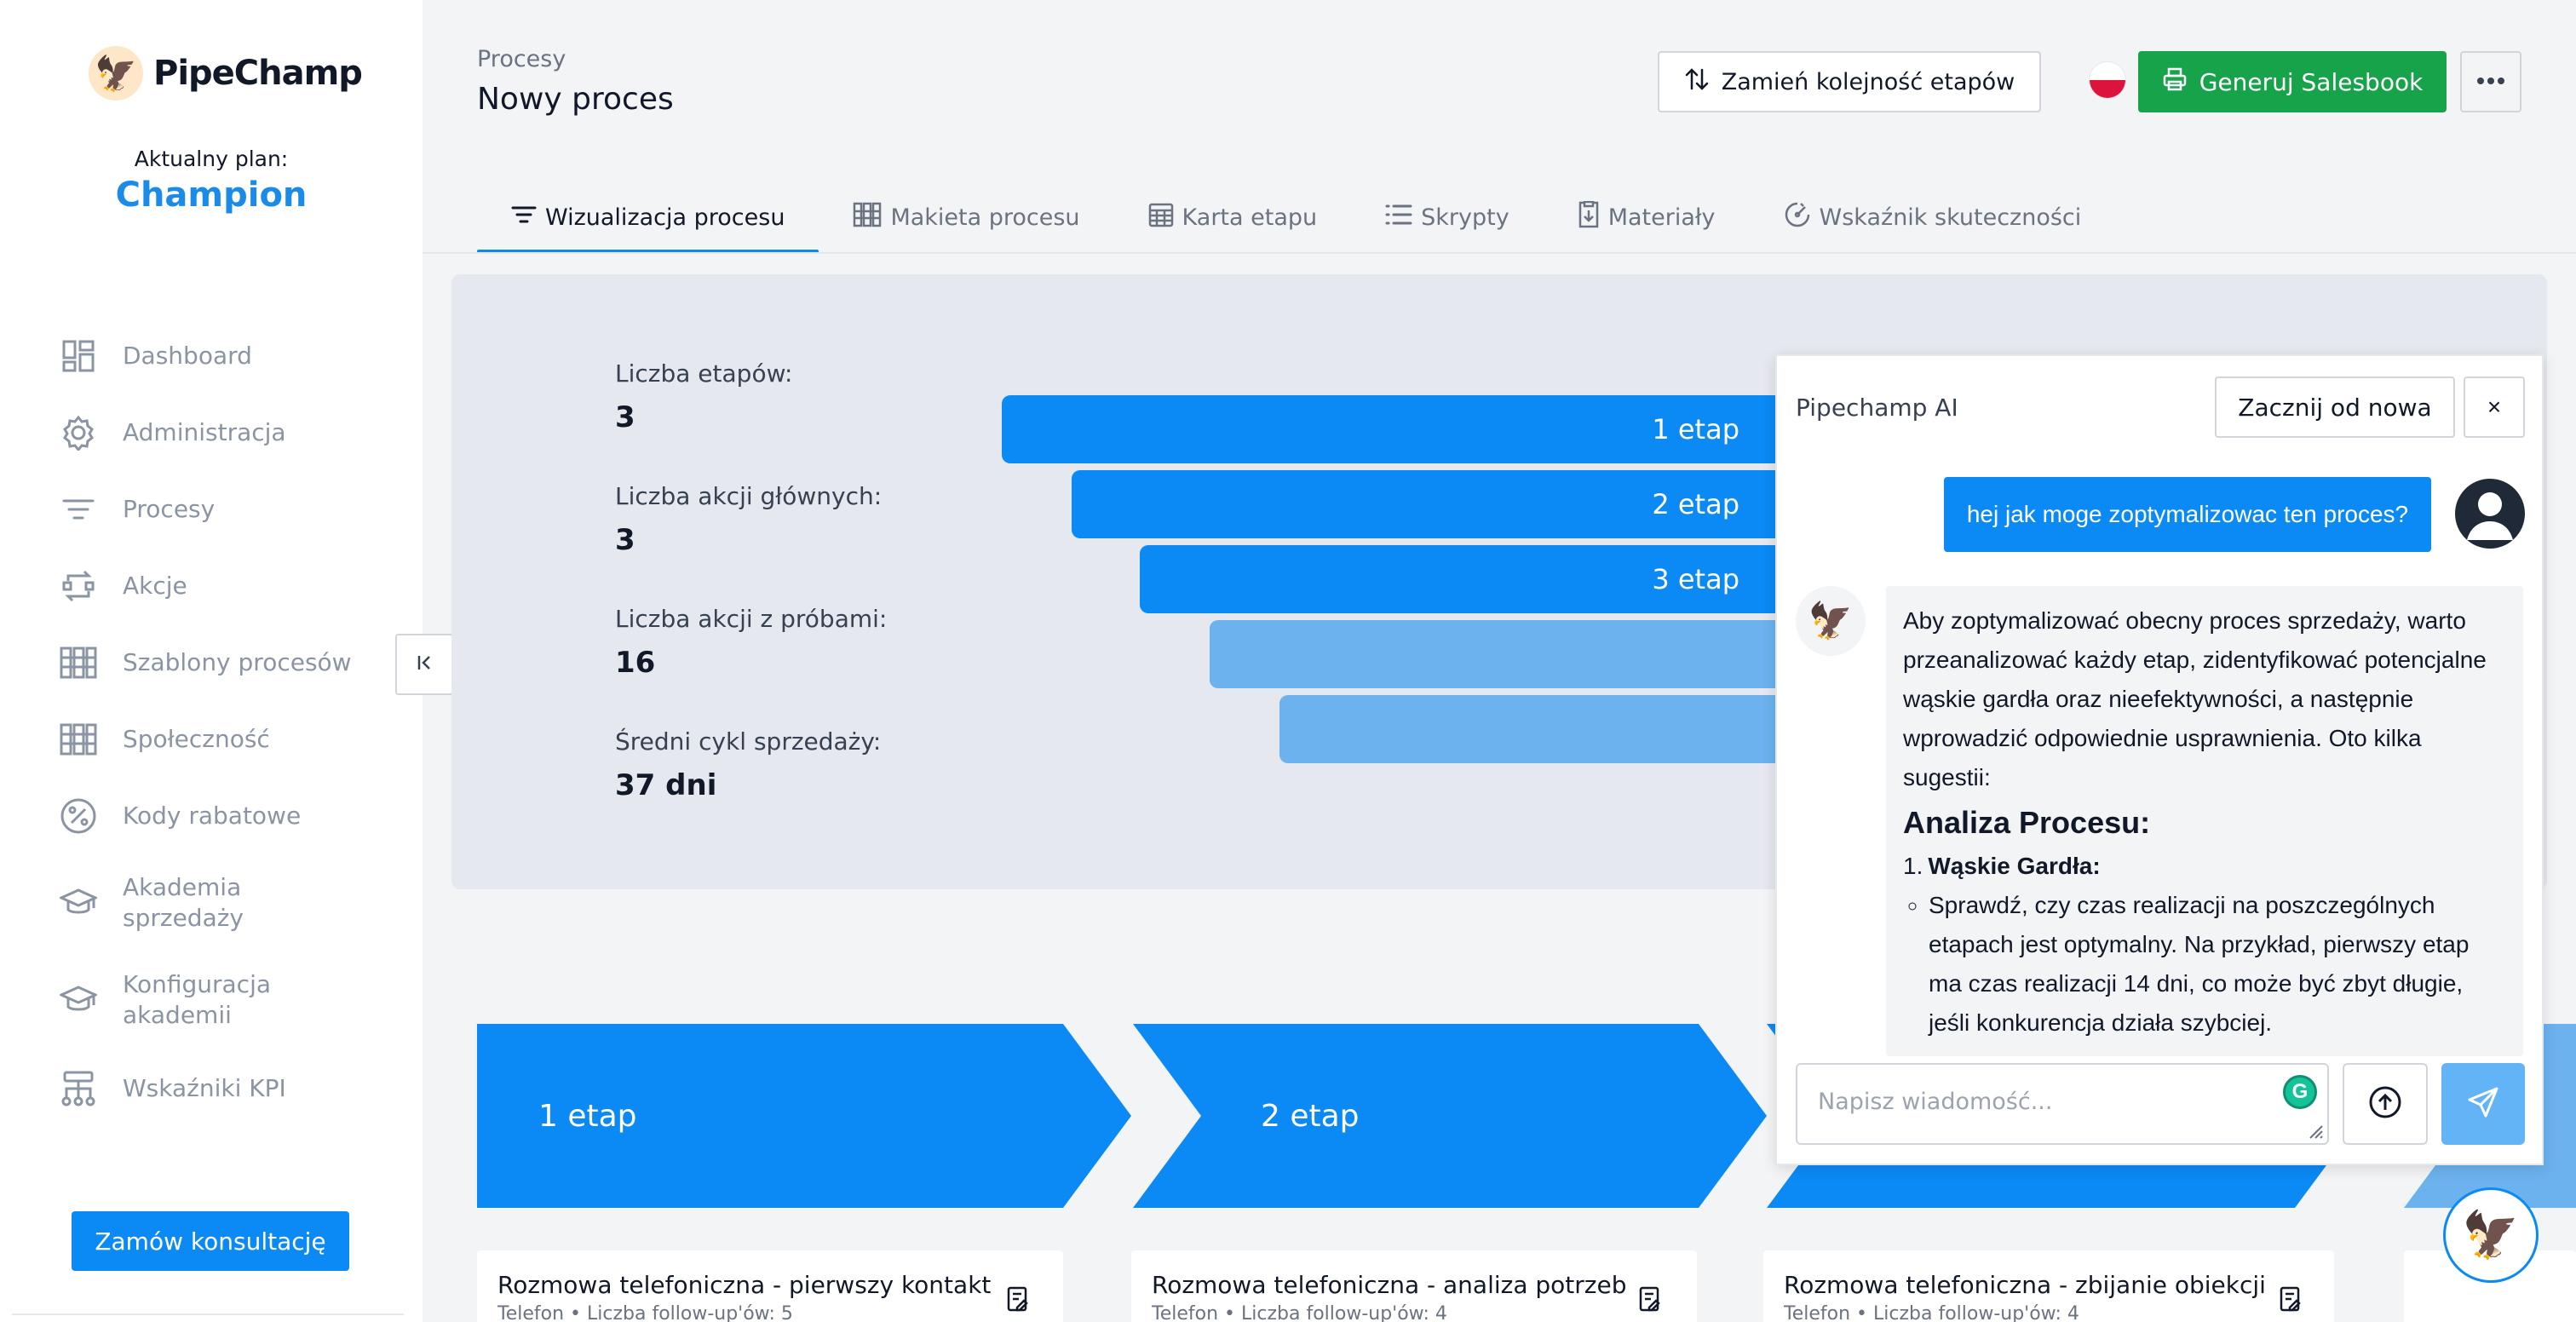 The height and width of the screenshot is (1322, 2576). Describe the element at coordinates (1450, 1116) in the screenshot. I see `stage-arrow: 2 etap` at that location.